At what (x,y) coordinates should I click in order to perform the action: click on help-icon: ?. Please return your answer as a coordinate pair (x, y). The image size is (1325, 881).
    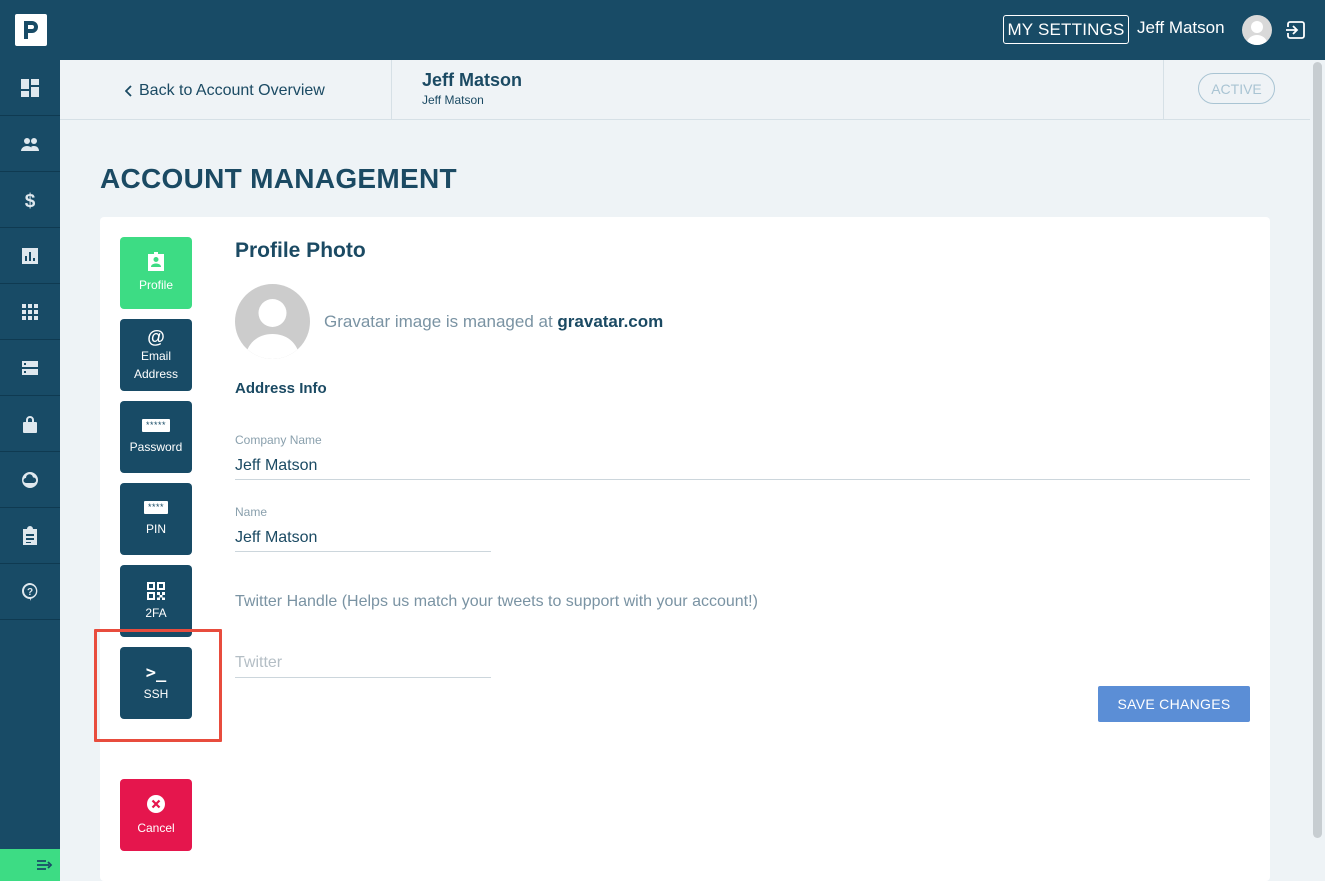
    Looking at the image, I should click on (30, 591).